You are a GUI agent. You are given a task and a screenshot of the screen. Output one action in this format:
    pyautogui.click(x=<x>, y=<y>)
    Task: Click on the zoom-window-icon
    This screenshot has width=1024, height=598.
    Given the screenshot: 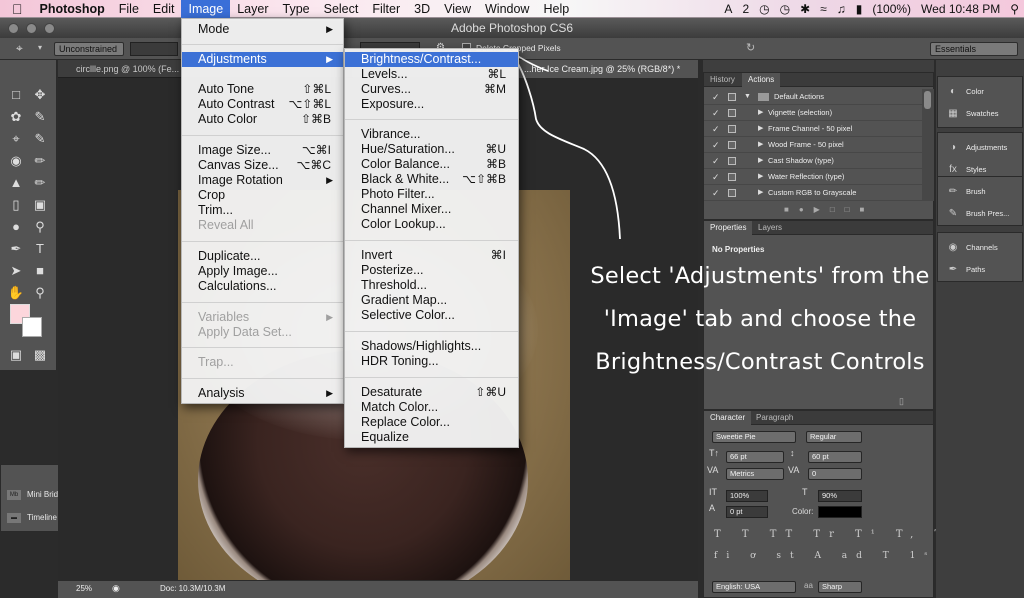 What is the action you would take?
    pyautogui.click(x=49, y=28)
    